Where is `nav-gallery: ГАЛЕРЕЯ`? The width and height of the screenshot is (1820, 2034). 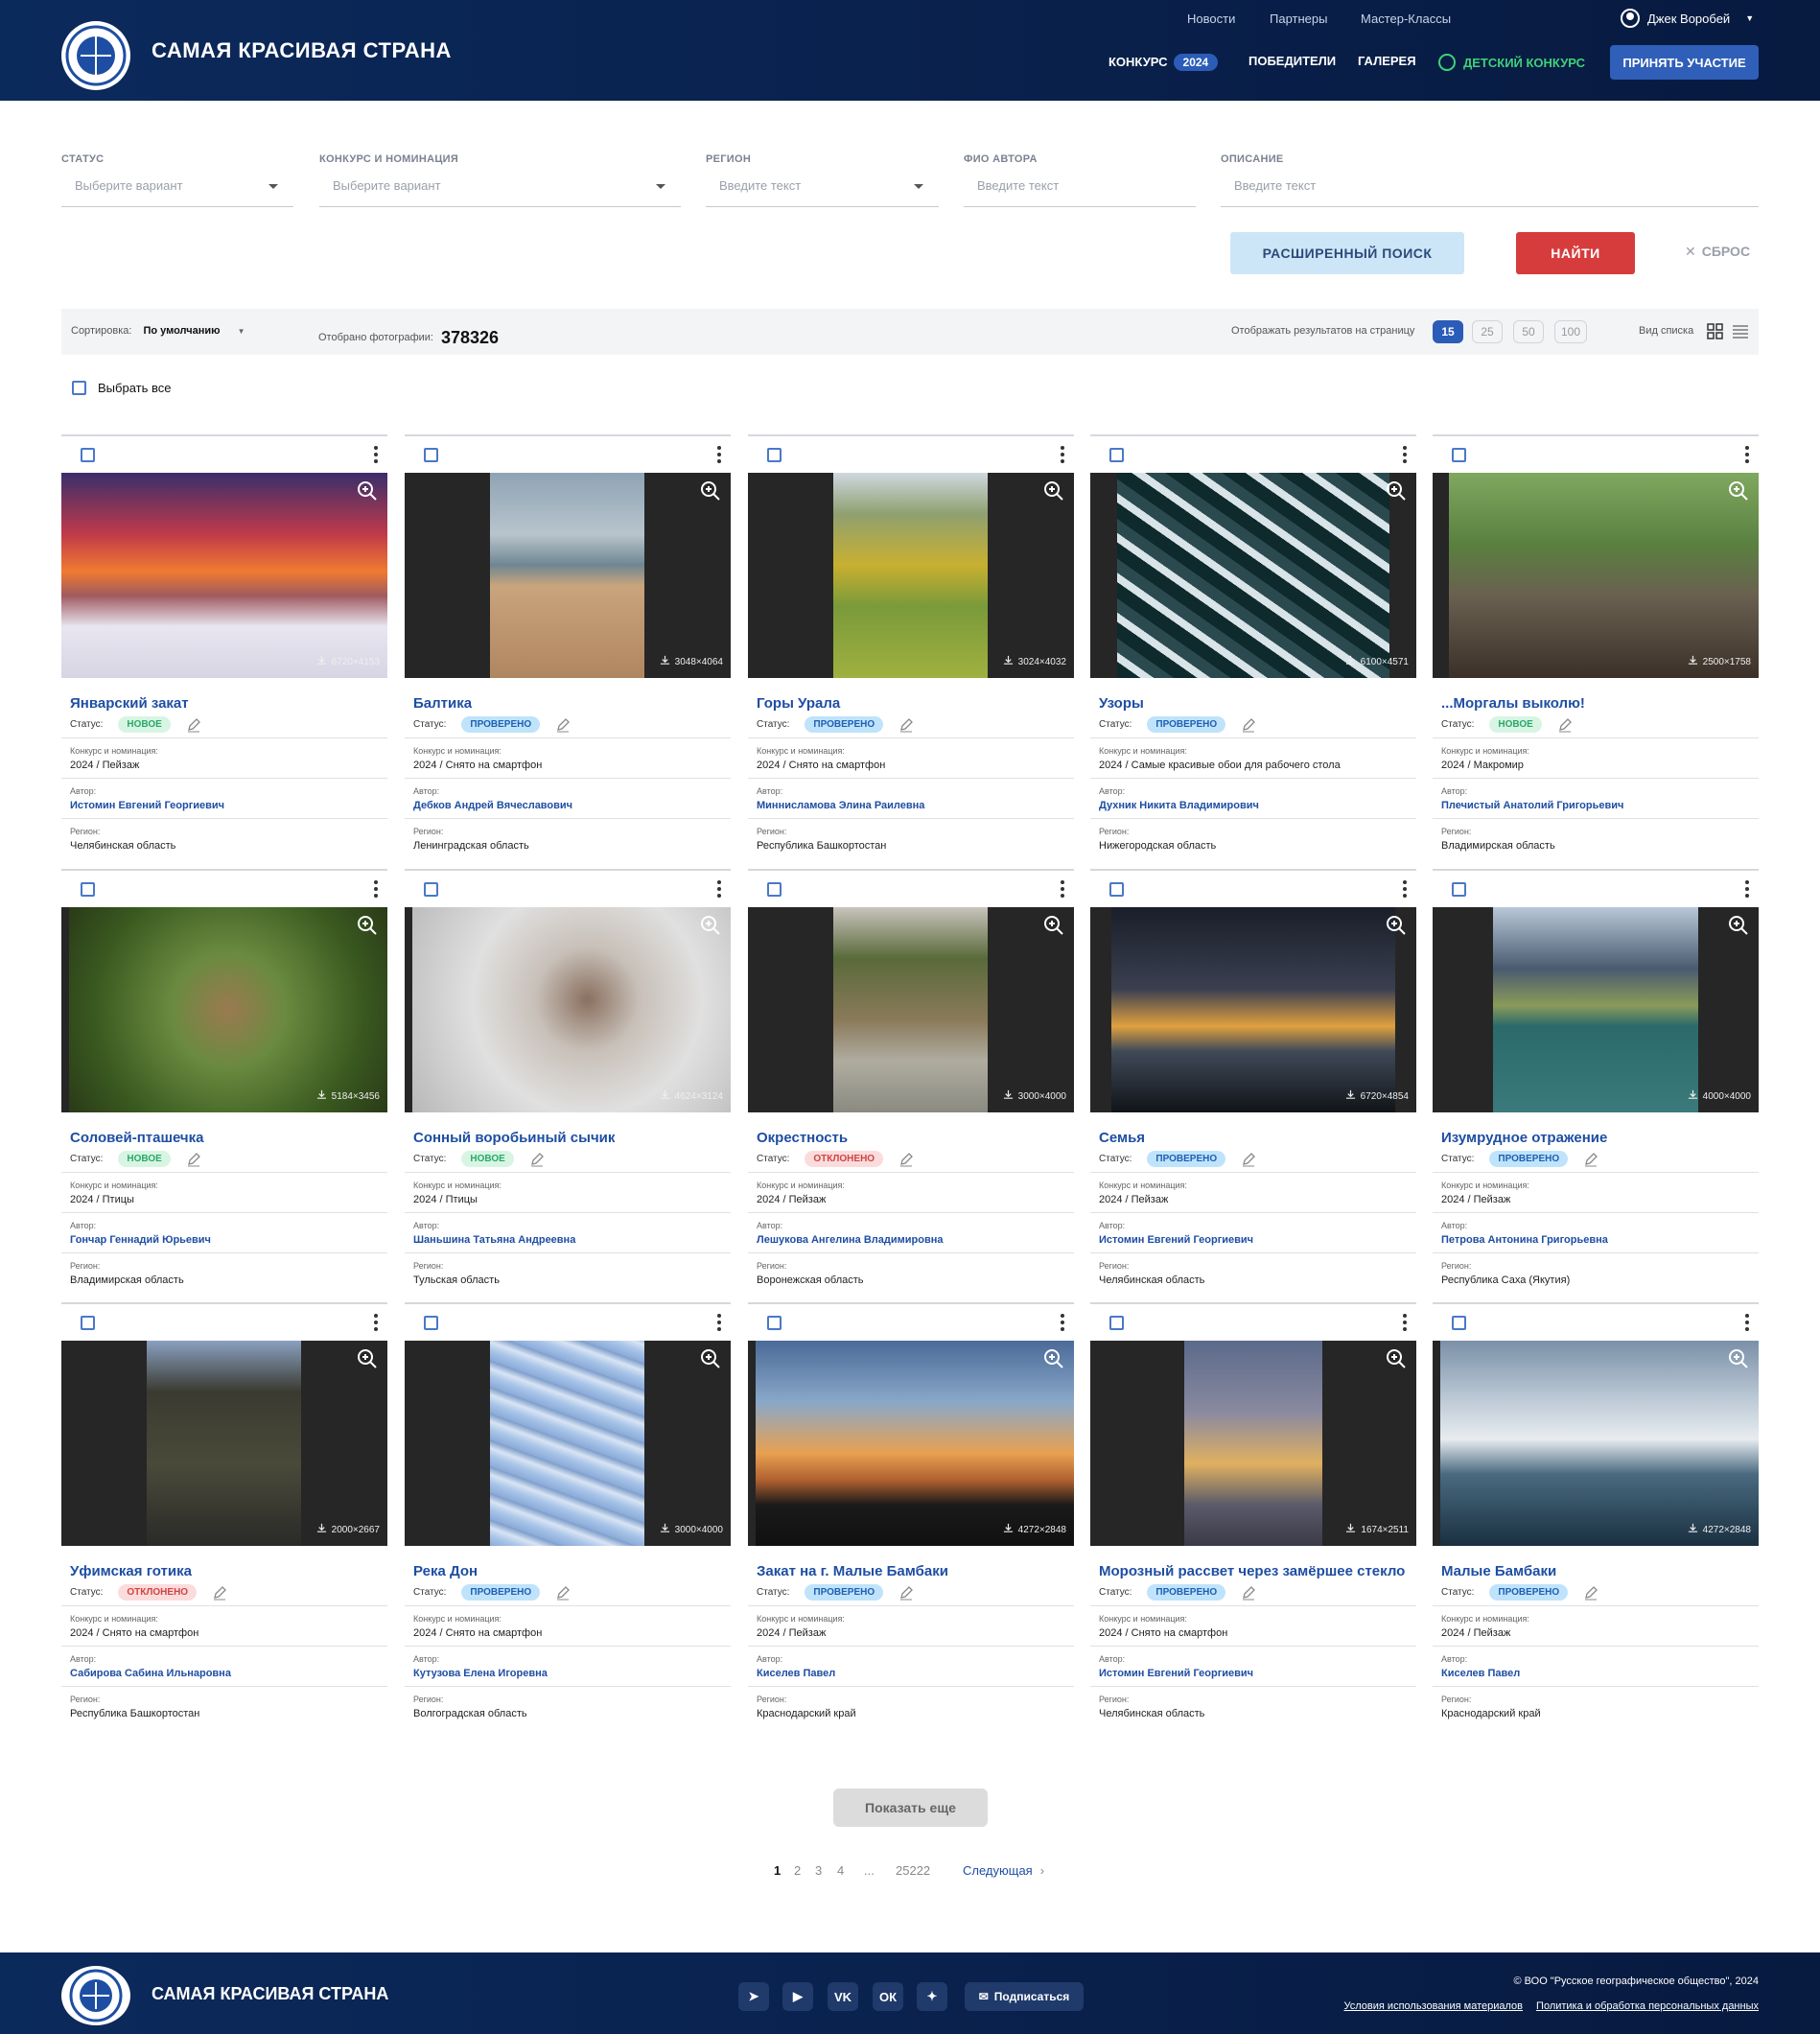
nav-gallery: ГАЛЕРЕЯ is located at coordinates (1387, 61).